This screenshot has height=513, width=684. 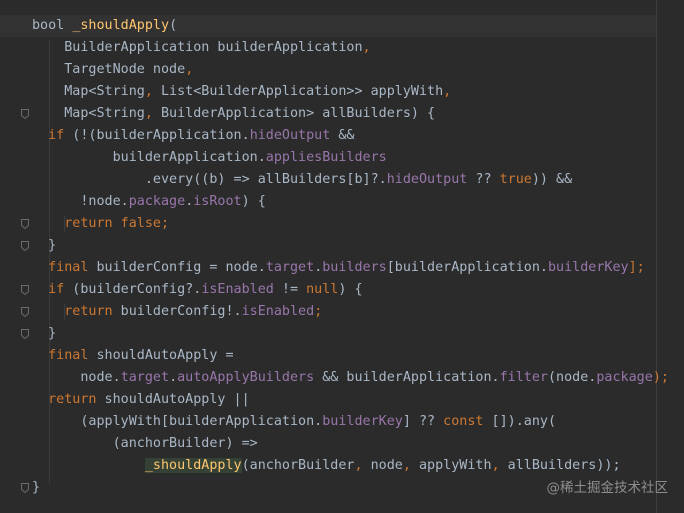 I want to click on code-line-text: BuilderApplication builderApplication,, so click(x=201, y=48).